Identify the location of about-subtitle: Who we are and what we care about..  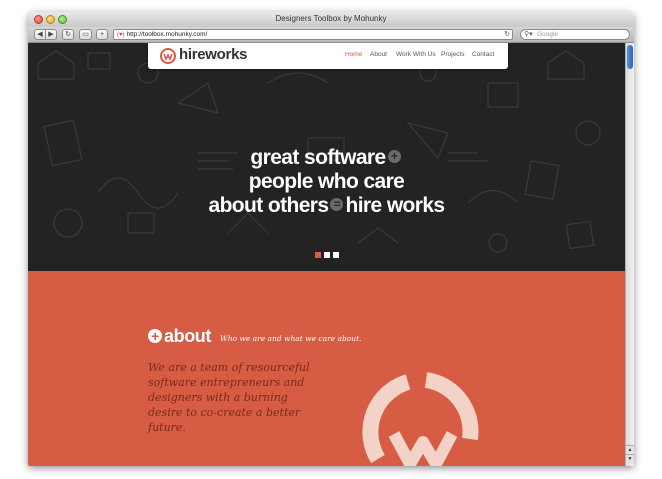
(291, 338).